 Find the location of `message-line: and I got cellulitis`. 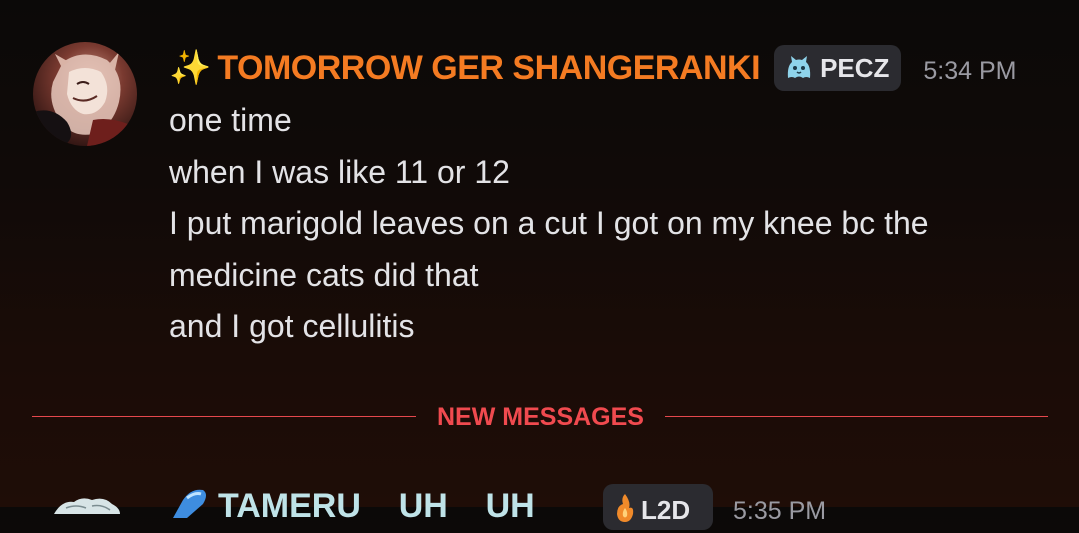

message-line: and I got cellulitis is located at coordinates (292, 326).